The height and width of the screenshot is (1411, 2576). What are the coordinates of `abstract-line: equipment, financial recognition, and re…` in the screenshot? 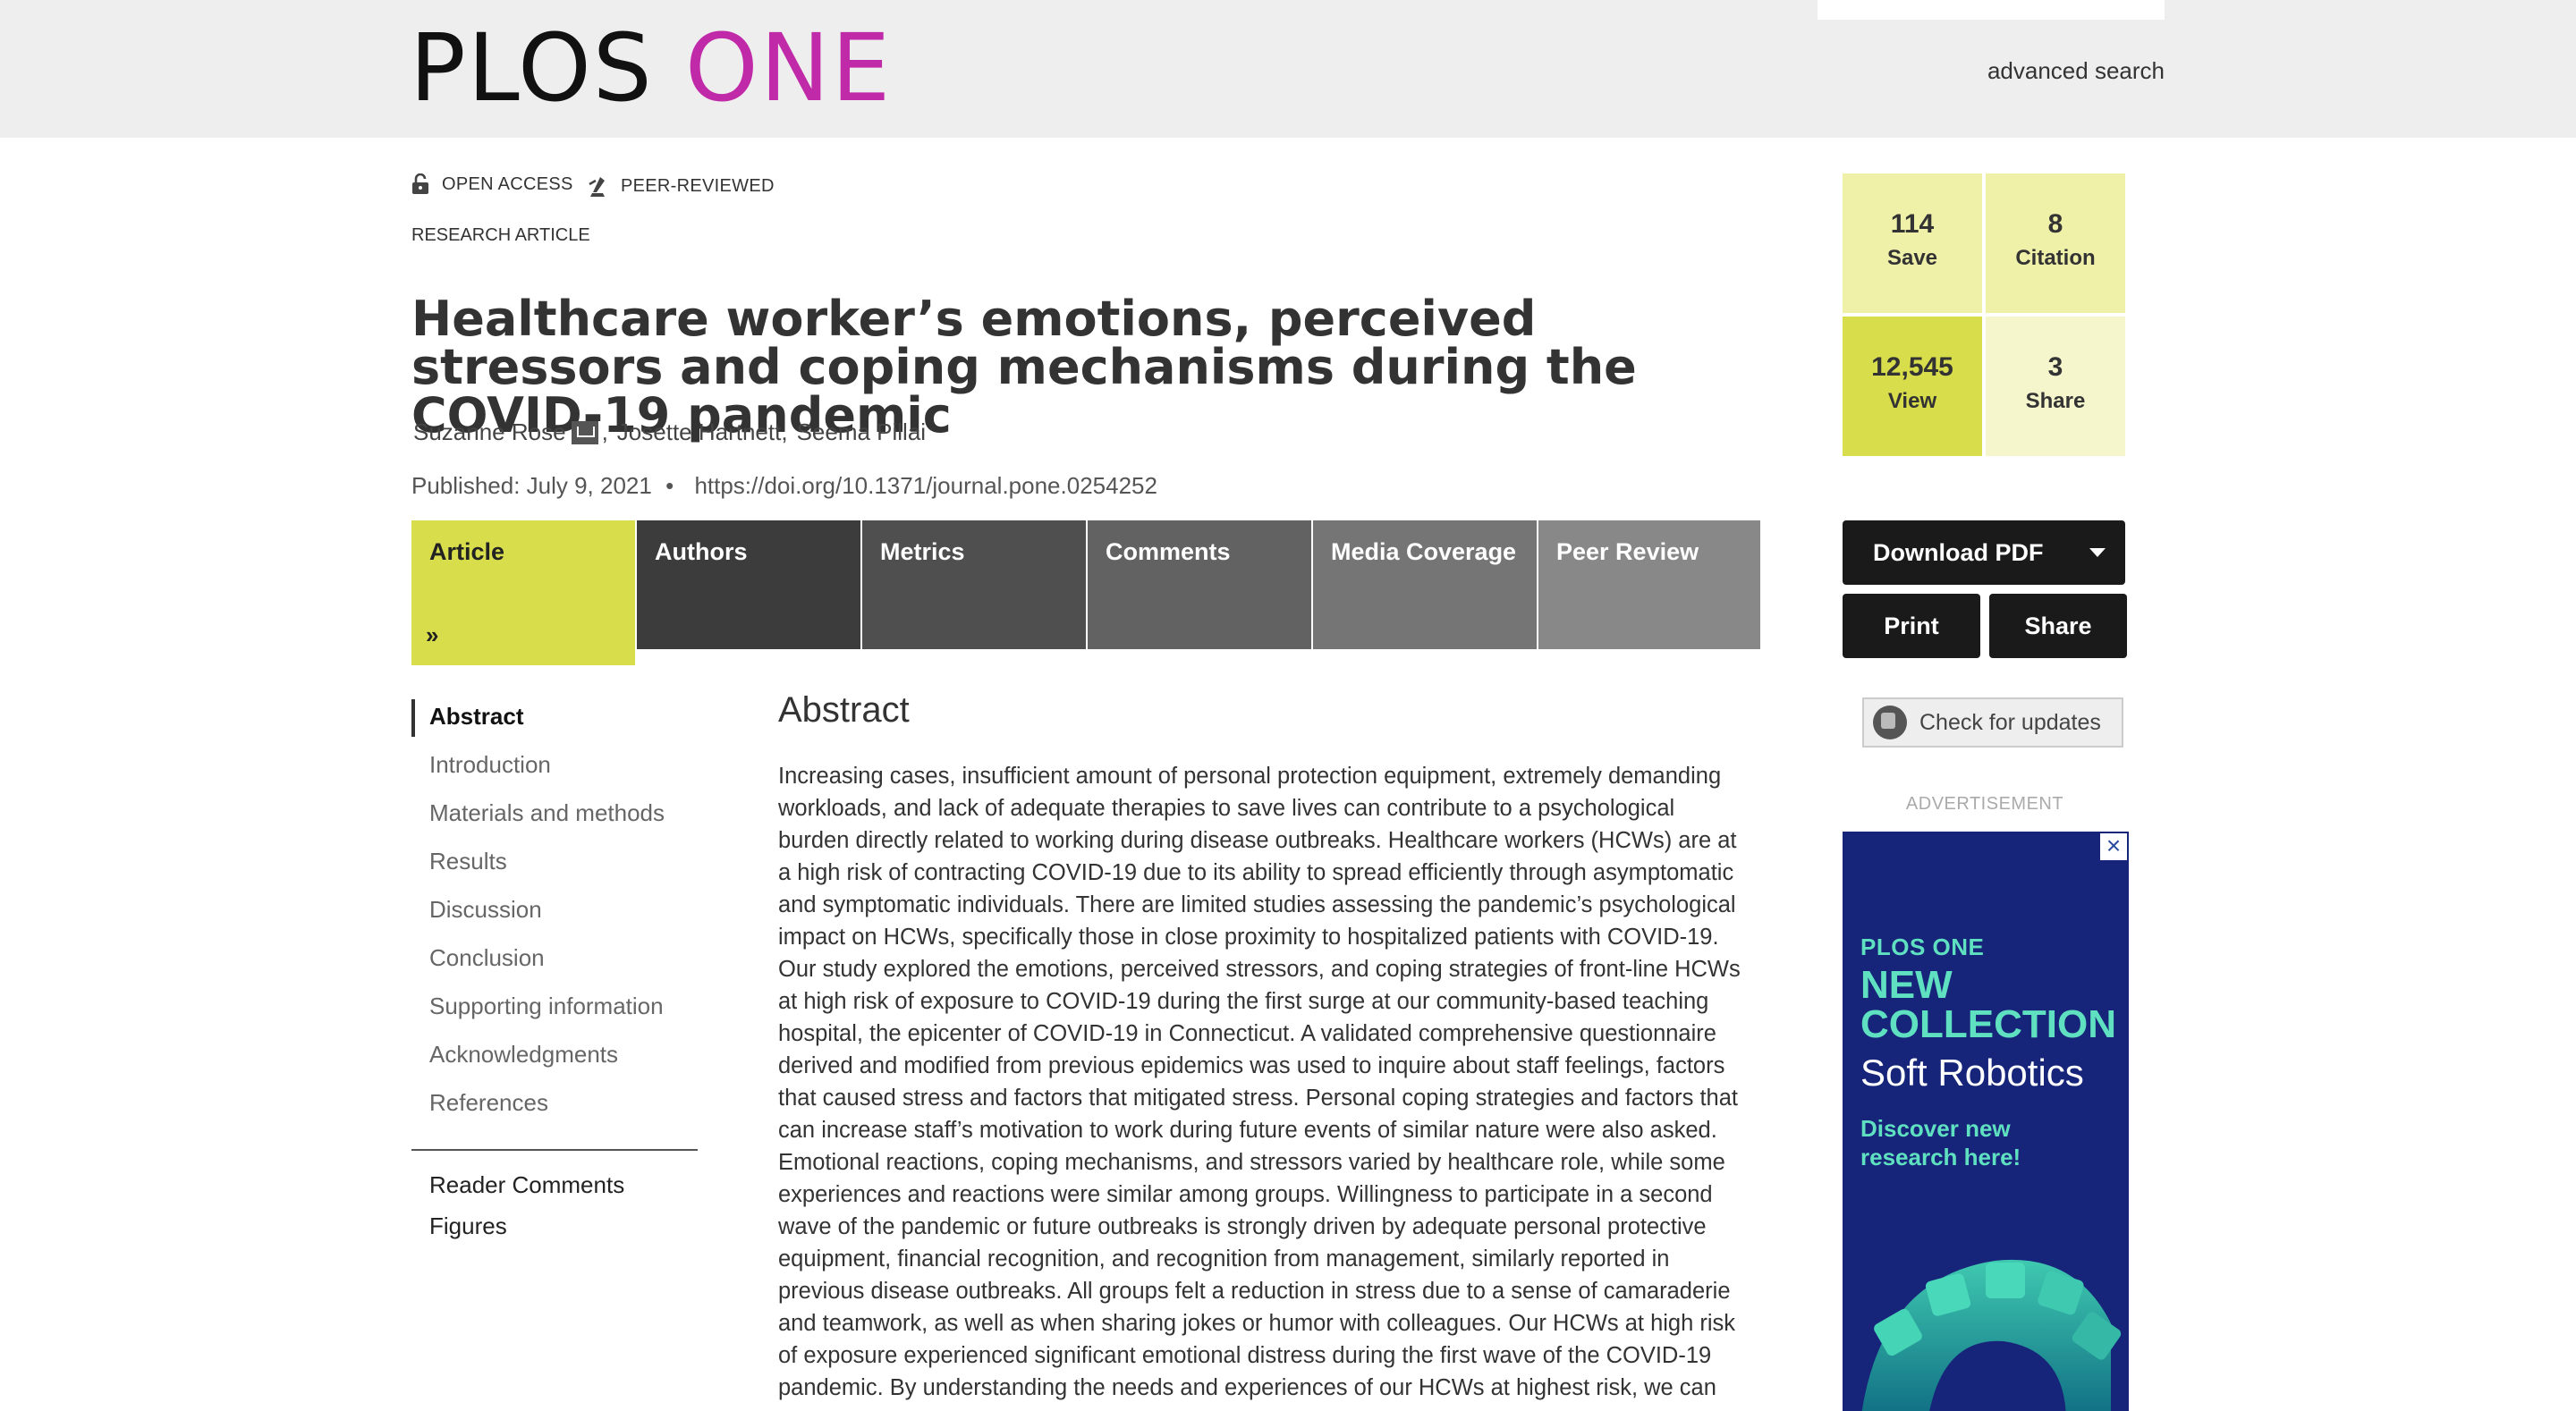 It's located at (1224, 1259).